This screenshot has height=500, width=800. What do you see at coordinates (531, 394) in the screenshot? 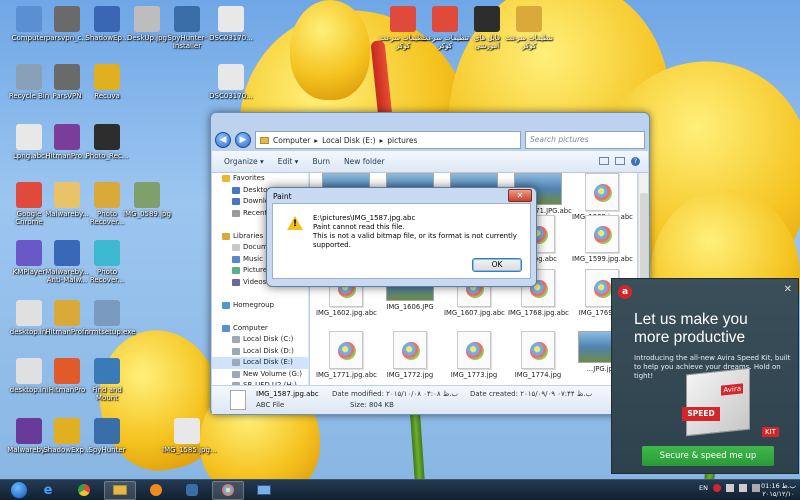
I see `details-created: Date created: ۲۰۱۵/۰۹/۰۹ ب.ظ ۰۷:۴۴` at bounding box center [531, 394].